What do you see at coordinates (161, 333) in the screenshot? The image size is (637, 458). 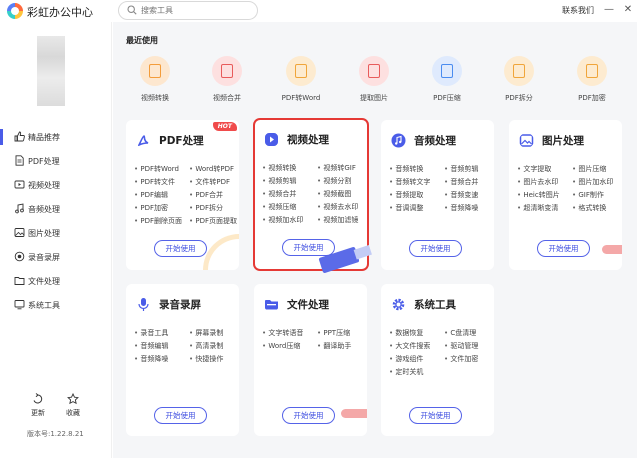 I see `feature-item: 录音工具` at bounding box center [161, 333].